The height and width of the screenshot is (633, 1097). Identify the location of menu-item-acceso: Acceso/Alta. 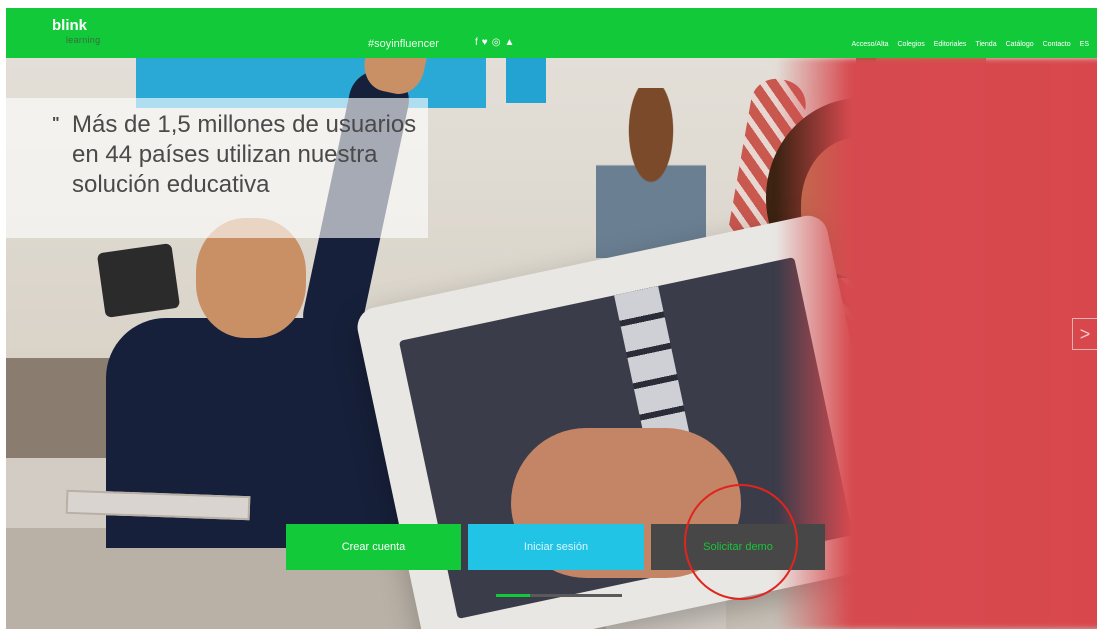
(870, 44).